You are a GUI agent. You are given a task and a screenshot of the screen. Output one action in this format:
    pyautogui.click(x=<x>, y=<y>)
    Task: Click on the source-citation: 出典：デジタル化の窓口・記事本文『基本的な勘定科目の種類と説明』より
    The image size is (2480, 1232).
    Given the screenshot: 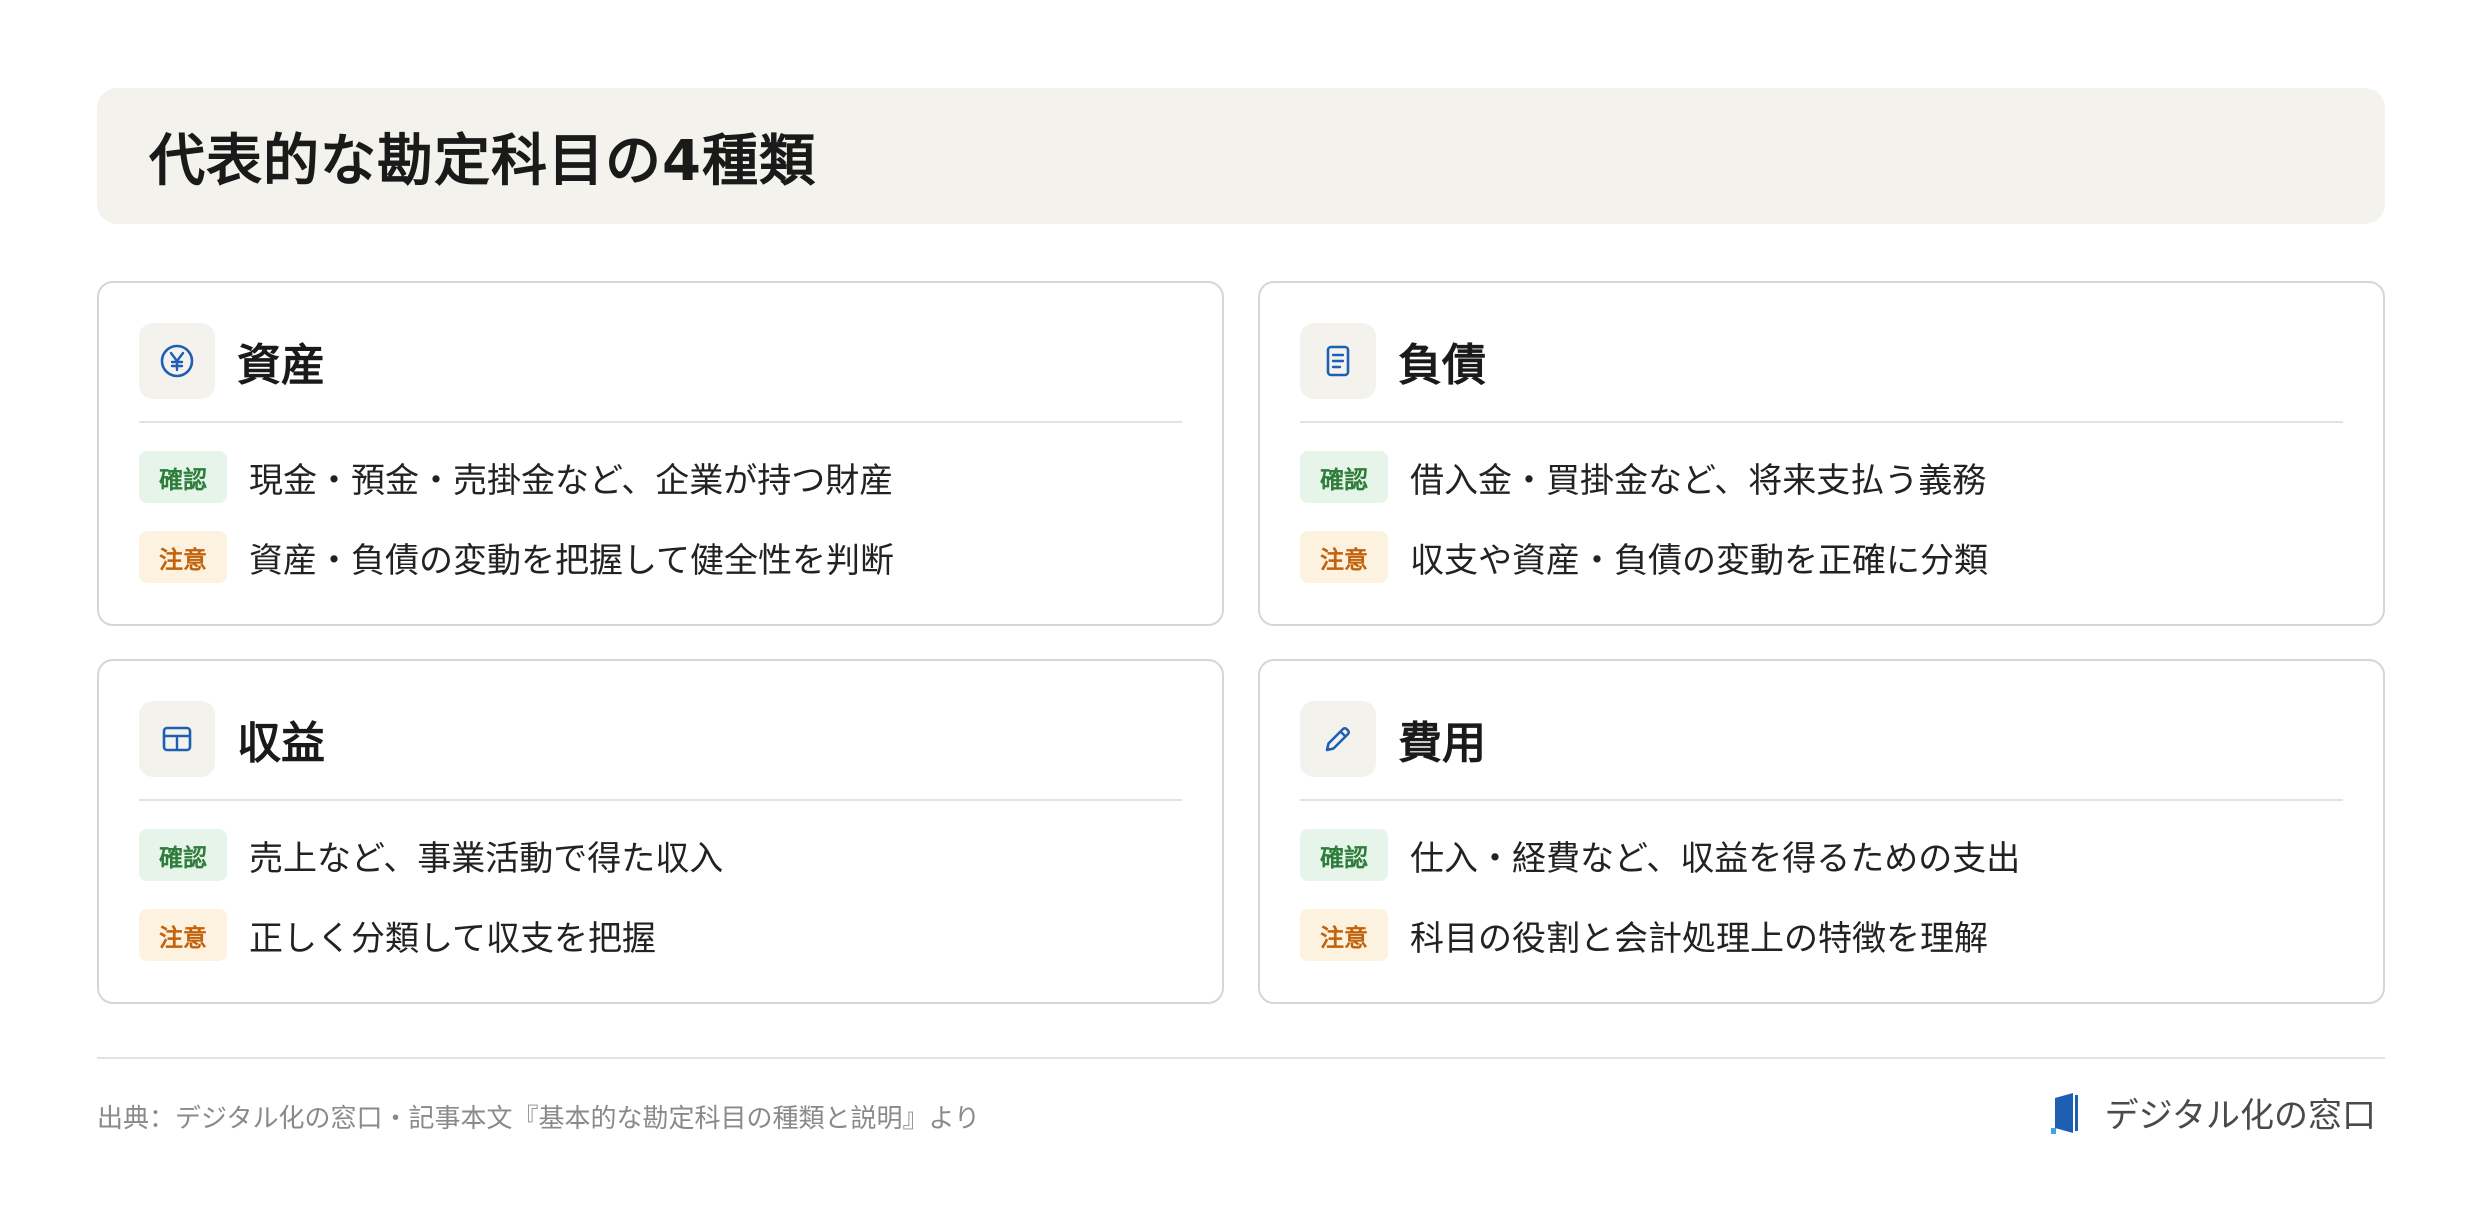 What is the action you would take?
    pyautogui.click(x=538, y=1119)
    